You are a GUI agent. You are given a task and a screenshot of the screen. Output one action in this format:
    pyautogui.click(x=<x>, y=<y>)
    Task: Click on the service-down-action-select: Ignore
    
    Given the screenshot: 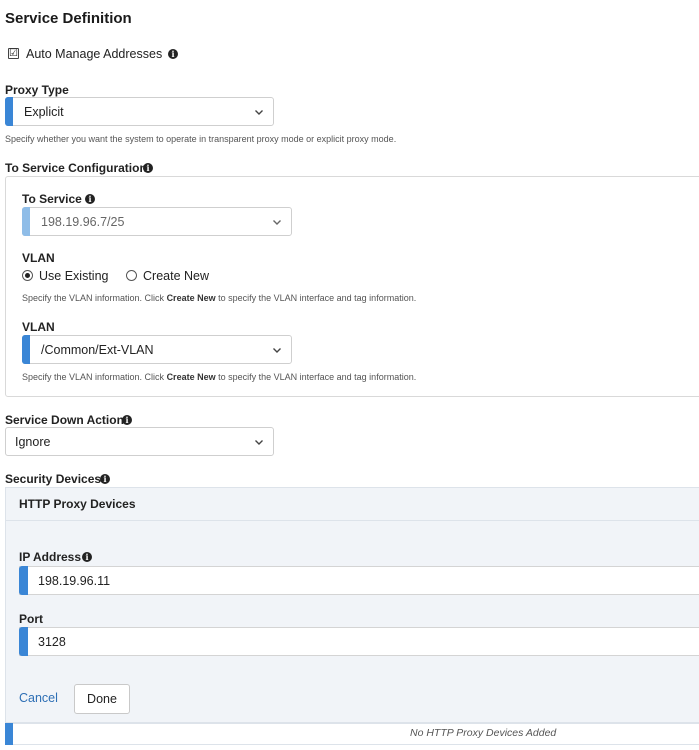 What is the action you would take?
    pyautogui.click(x=139, y=441)
    